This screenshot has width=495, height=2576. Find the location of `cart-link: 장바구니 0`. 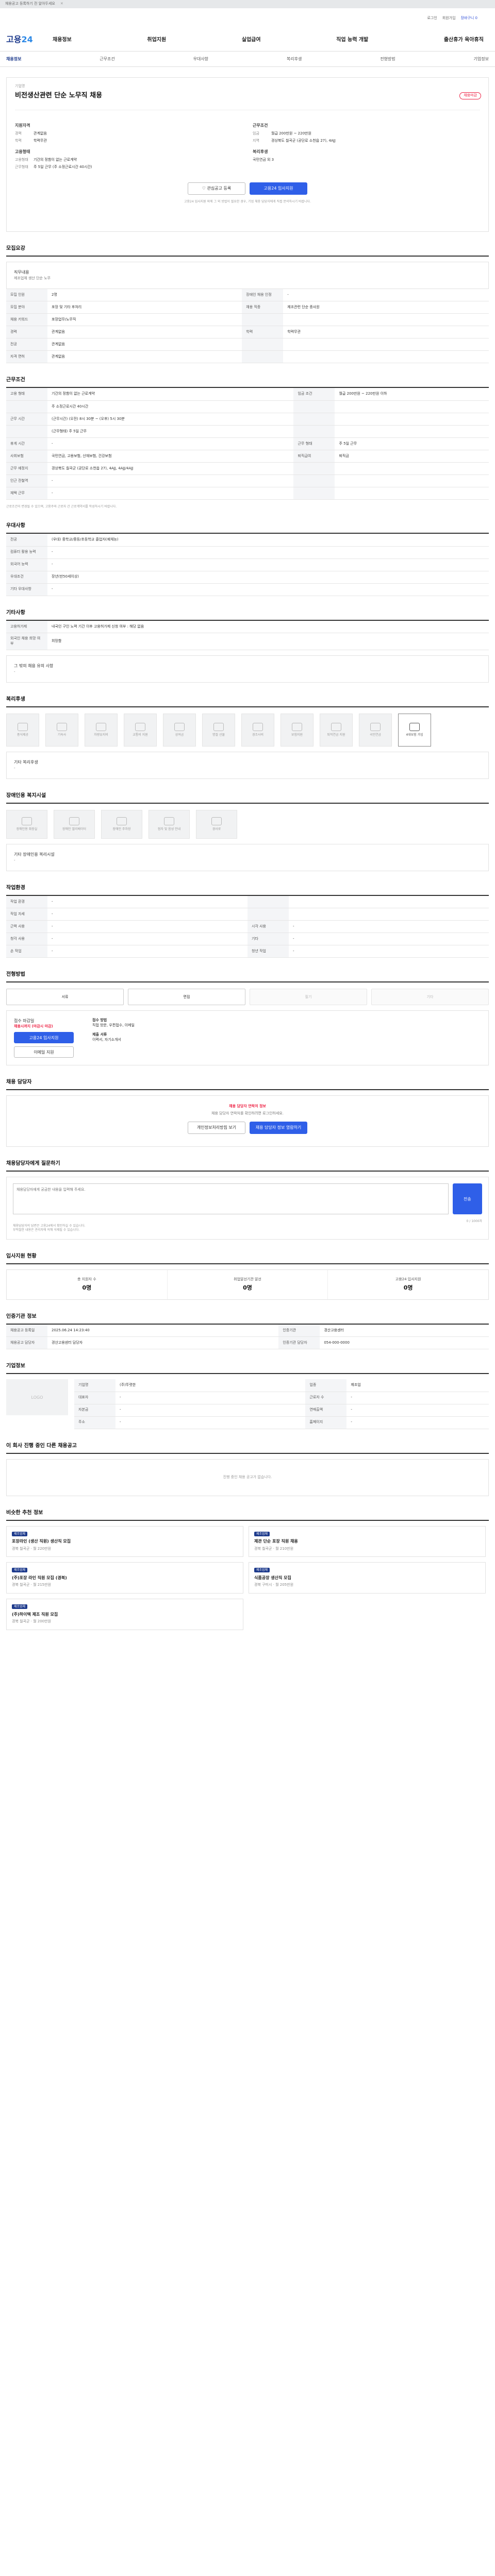

cart-link: 장바구니 0 is located at coordinates (469, 18).